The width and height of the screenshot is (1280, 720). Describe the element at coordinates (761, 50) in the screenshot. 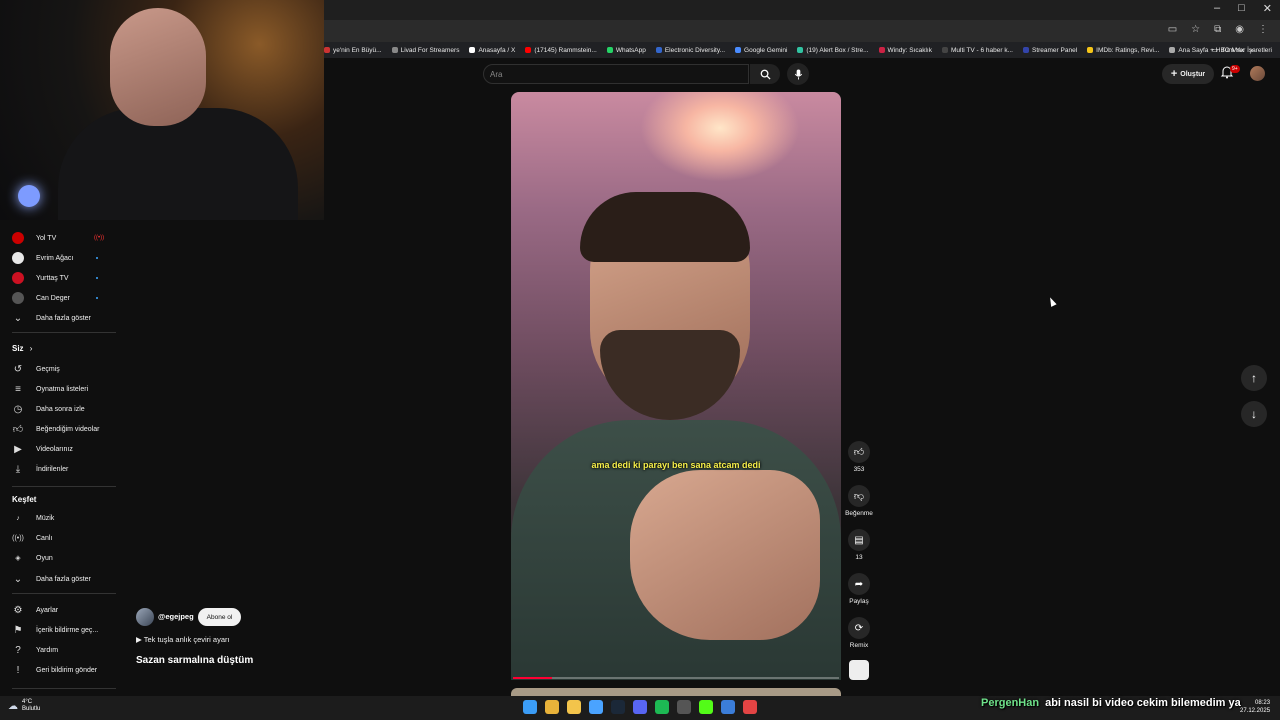

I see `bookmark-item: Google Gemini` at that location.